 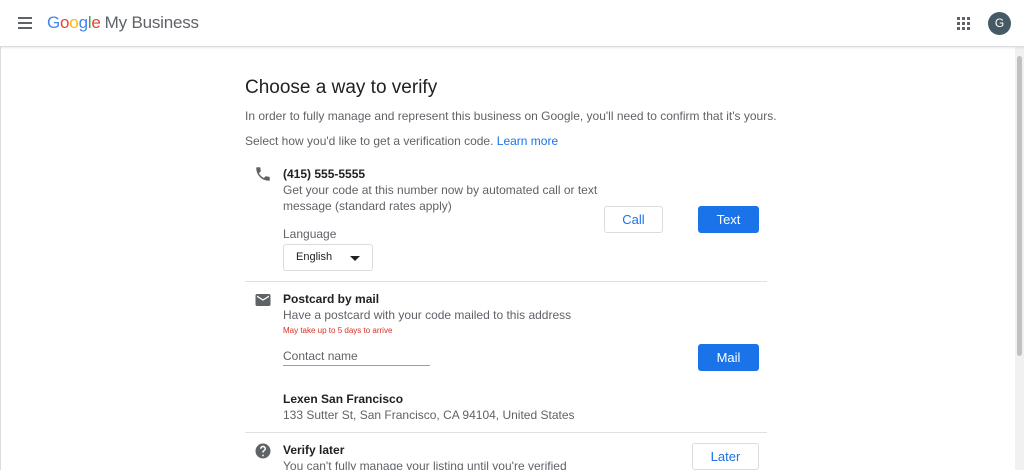 I want to click on account-avatar: G, so click(x=999, y=23).